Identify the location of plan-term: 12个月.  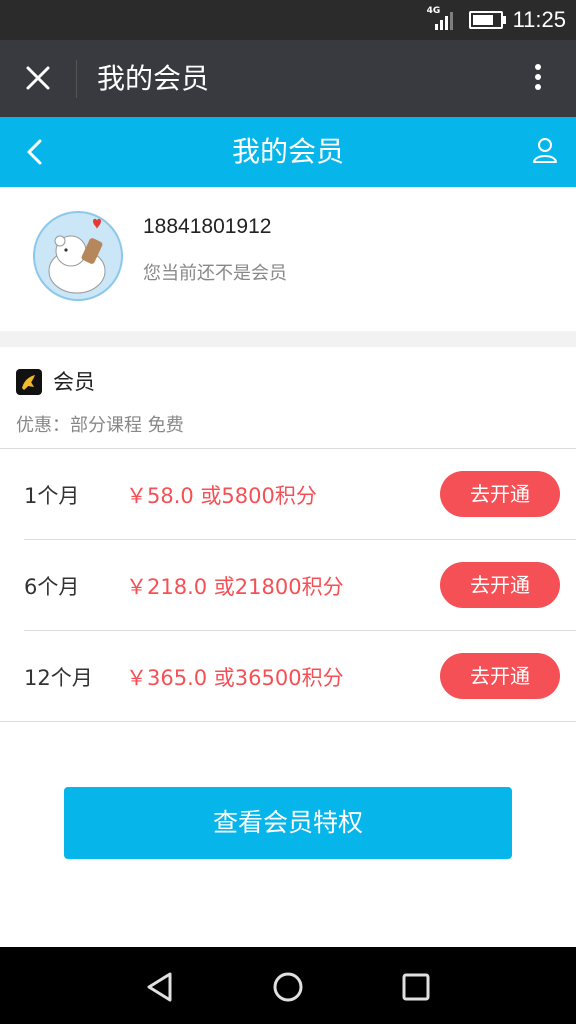
(58, 678).